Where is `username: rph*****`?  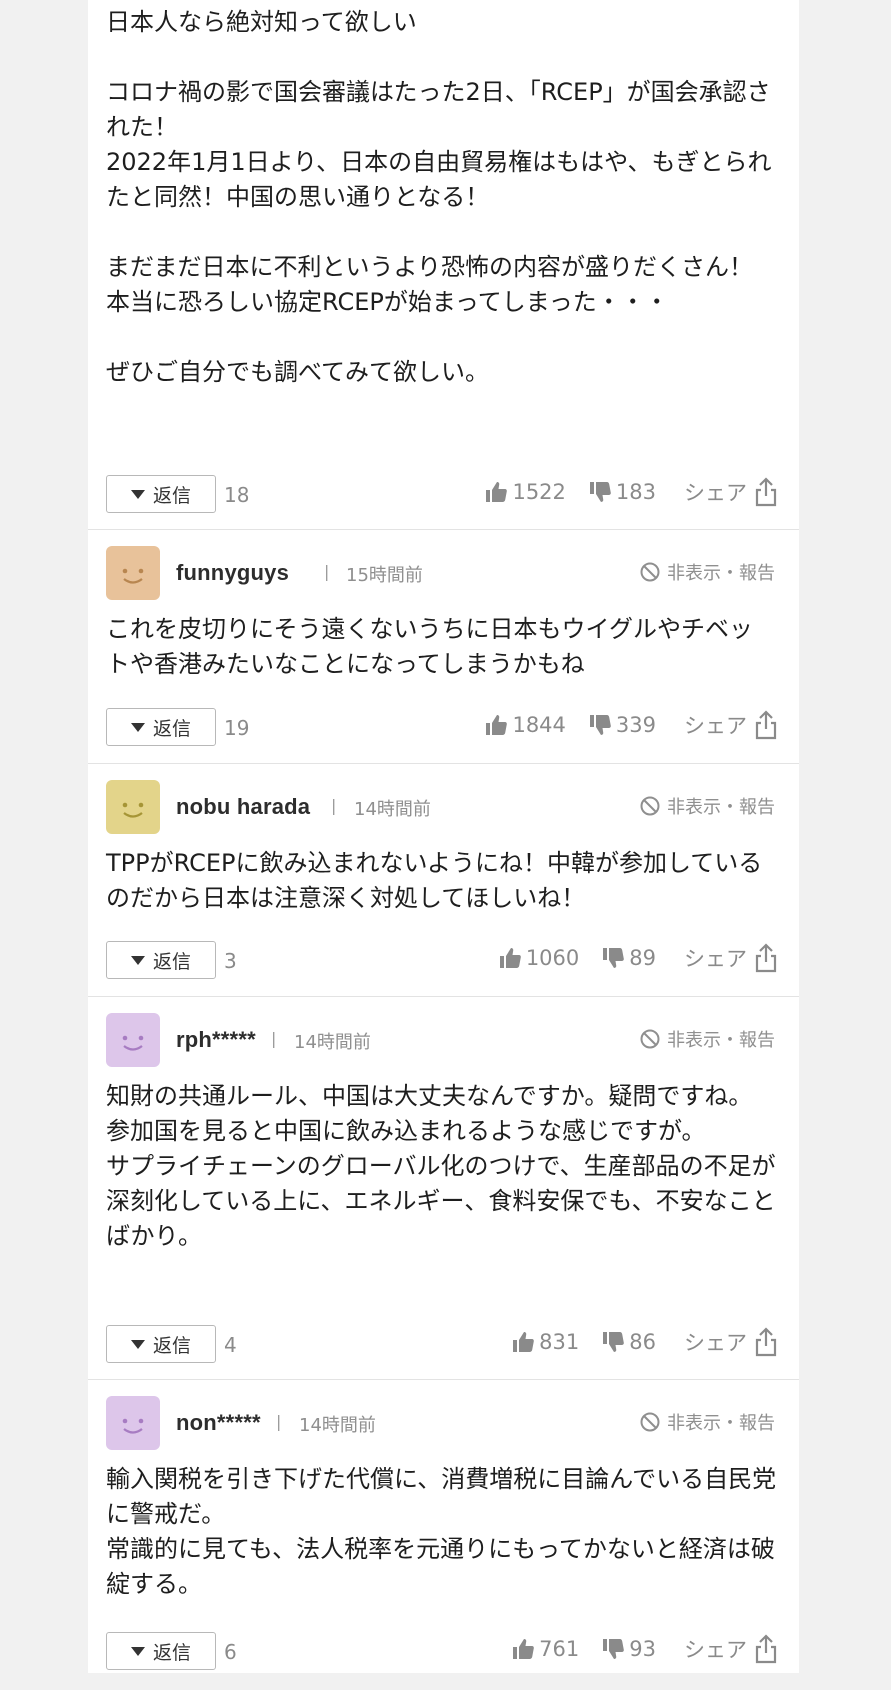
username: rph***** is located at coordinates (216, 1040).